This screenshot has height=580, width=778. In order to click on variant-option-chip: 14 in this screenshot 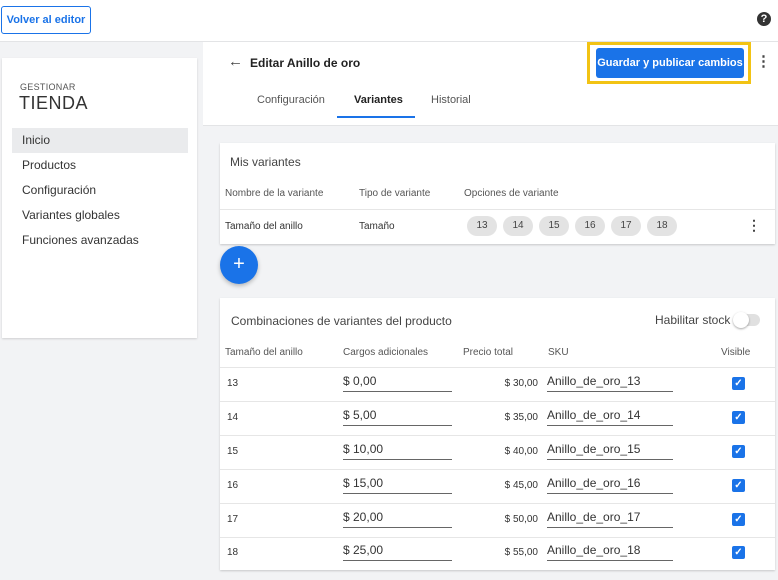, I will do `click(518, 226)`.